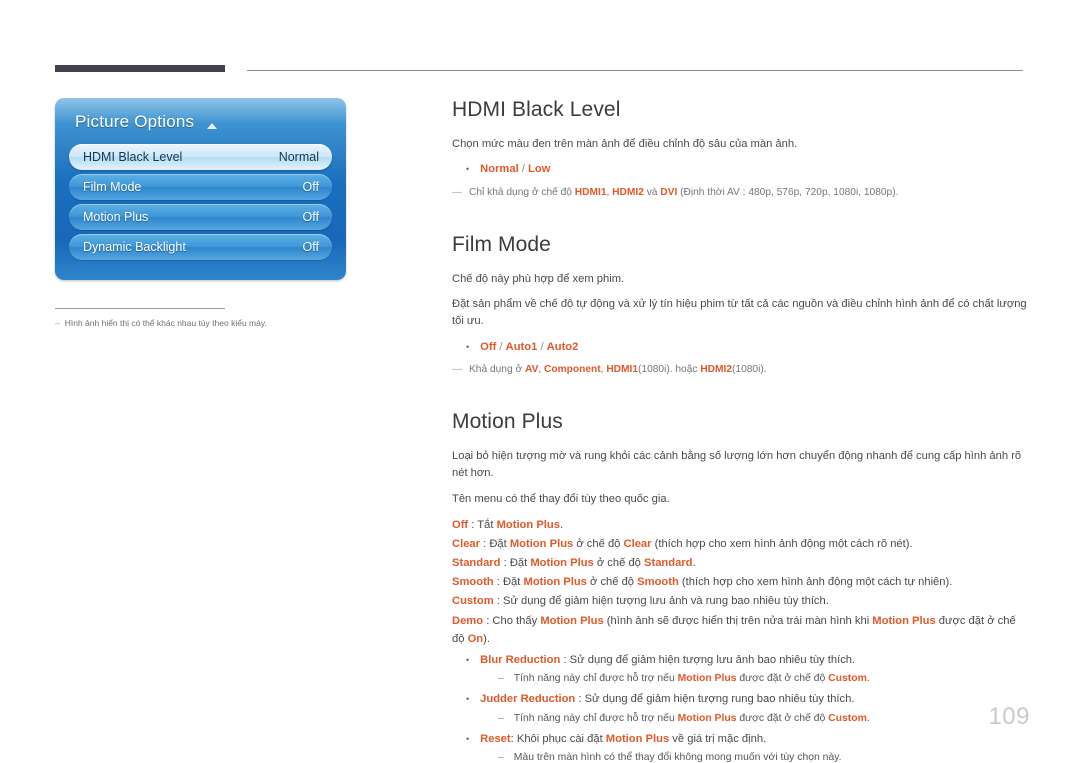  I want to click on conjunction: và, so click(652, 192).